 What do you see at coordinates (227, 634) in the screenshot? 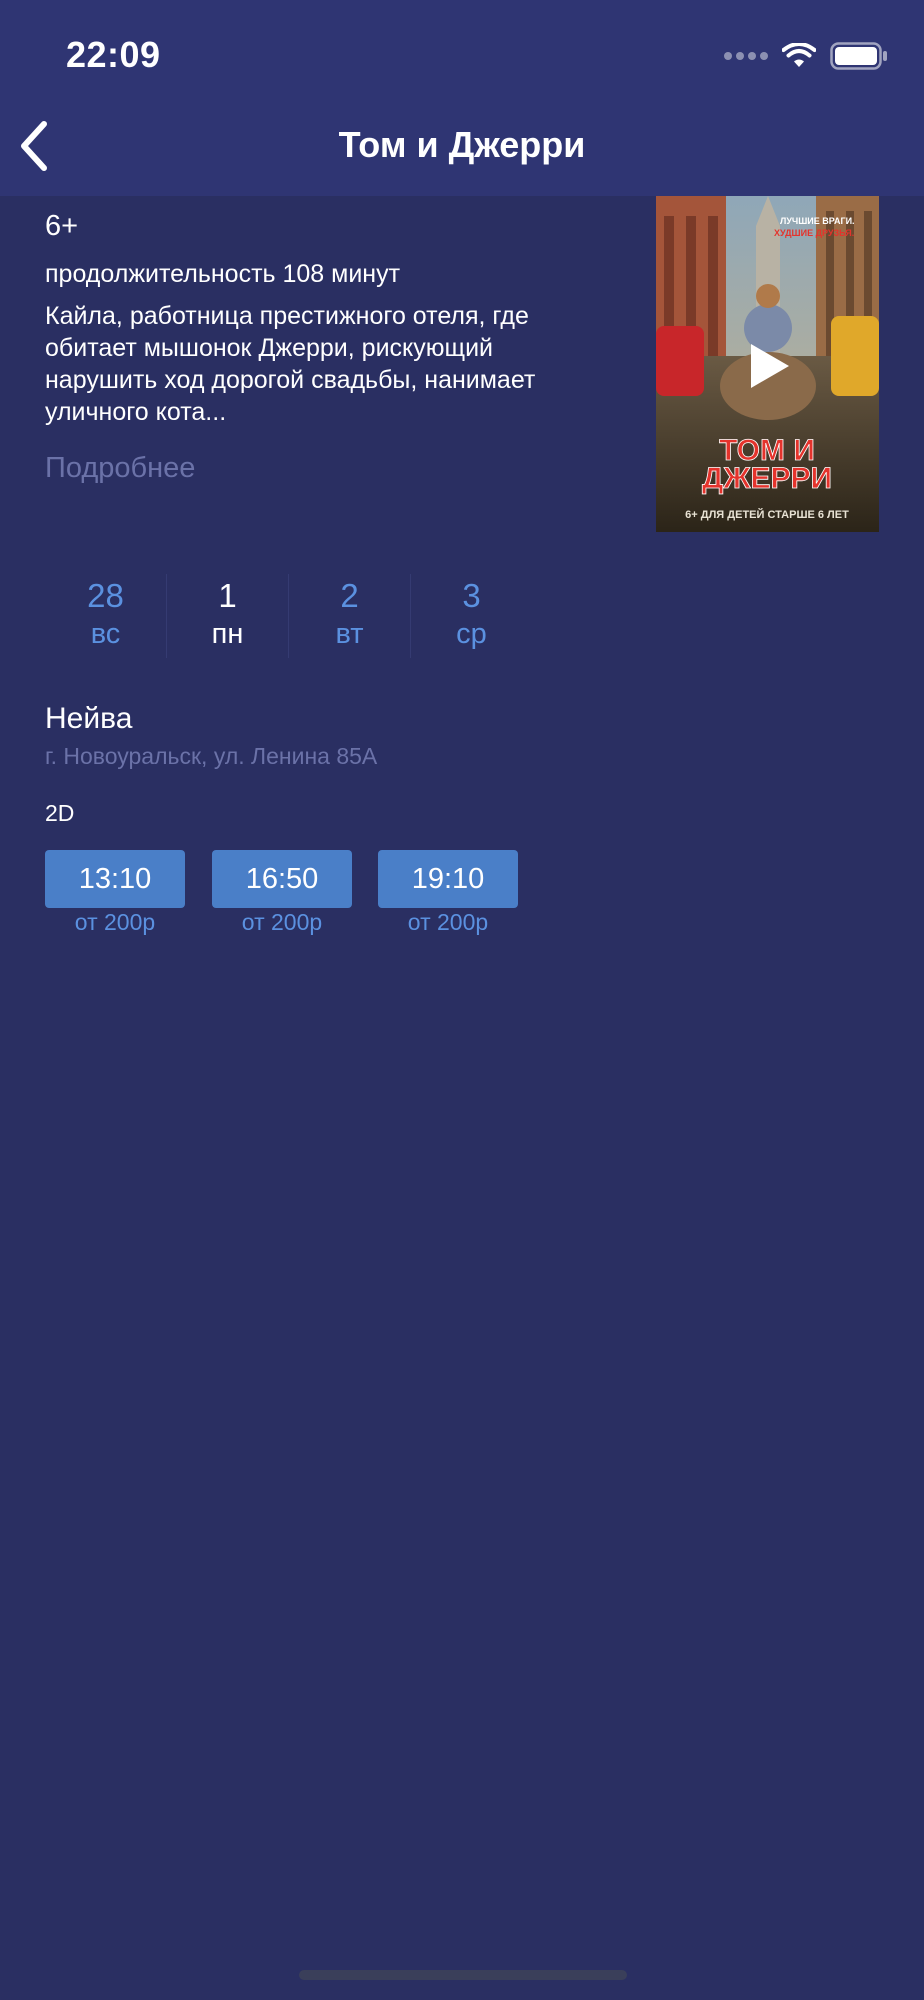
I see `day-weekday: пн` at bounding box center [227, 634].